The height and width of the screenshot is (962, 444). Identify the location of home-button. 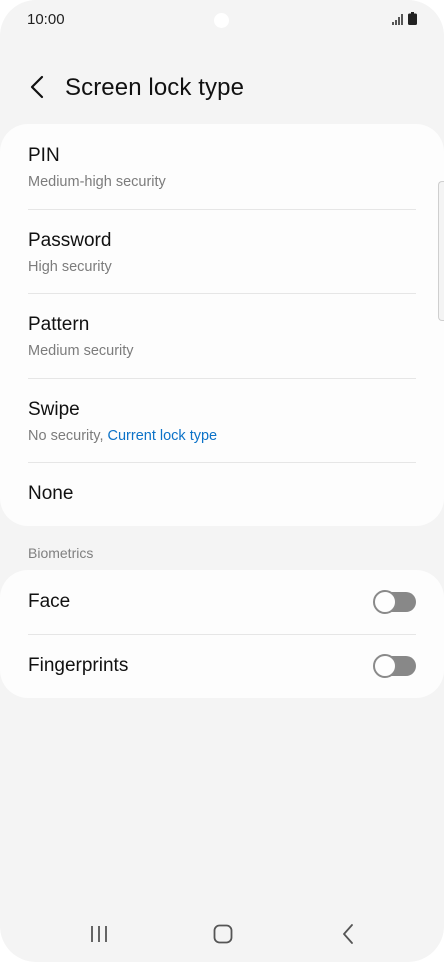
(223, 934).